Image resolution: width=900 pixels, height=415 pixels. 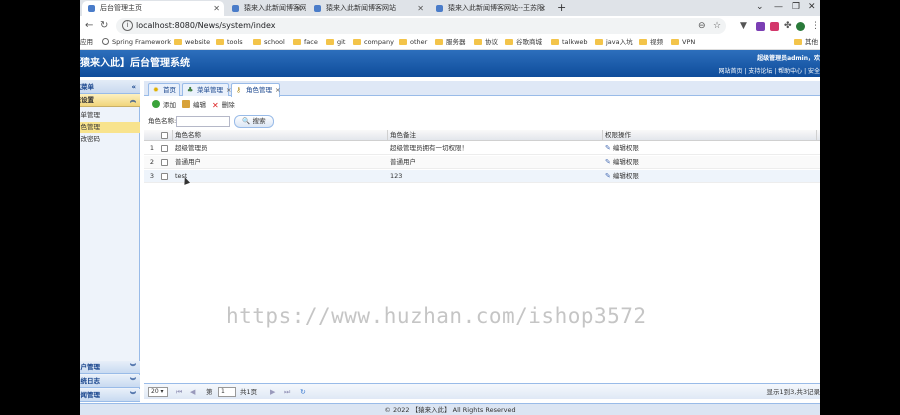 I want to click on app-title: 猿来入此】后台管理系统, so click(x=135, y=63).